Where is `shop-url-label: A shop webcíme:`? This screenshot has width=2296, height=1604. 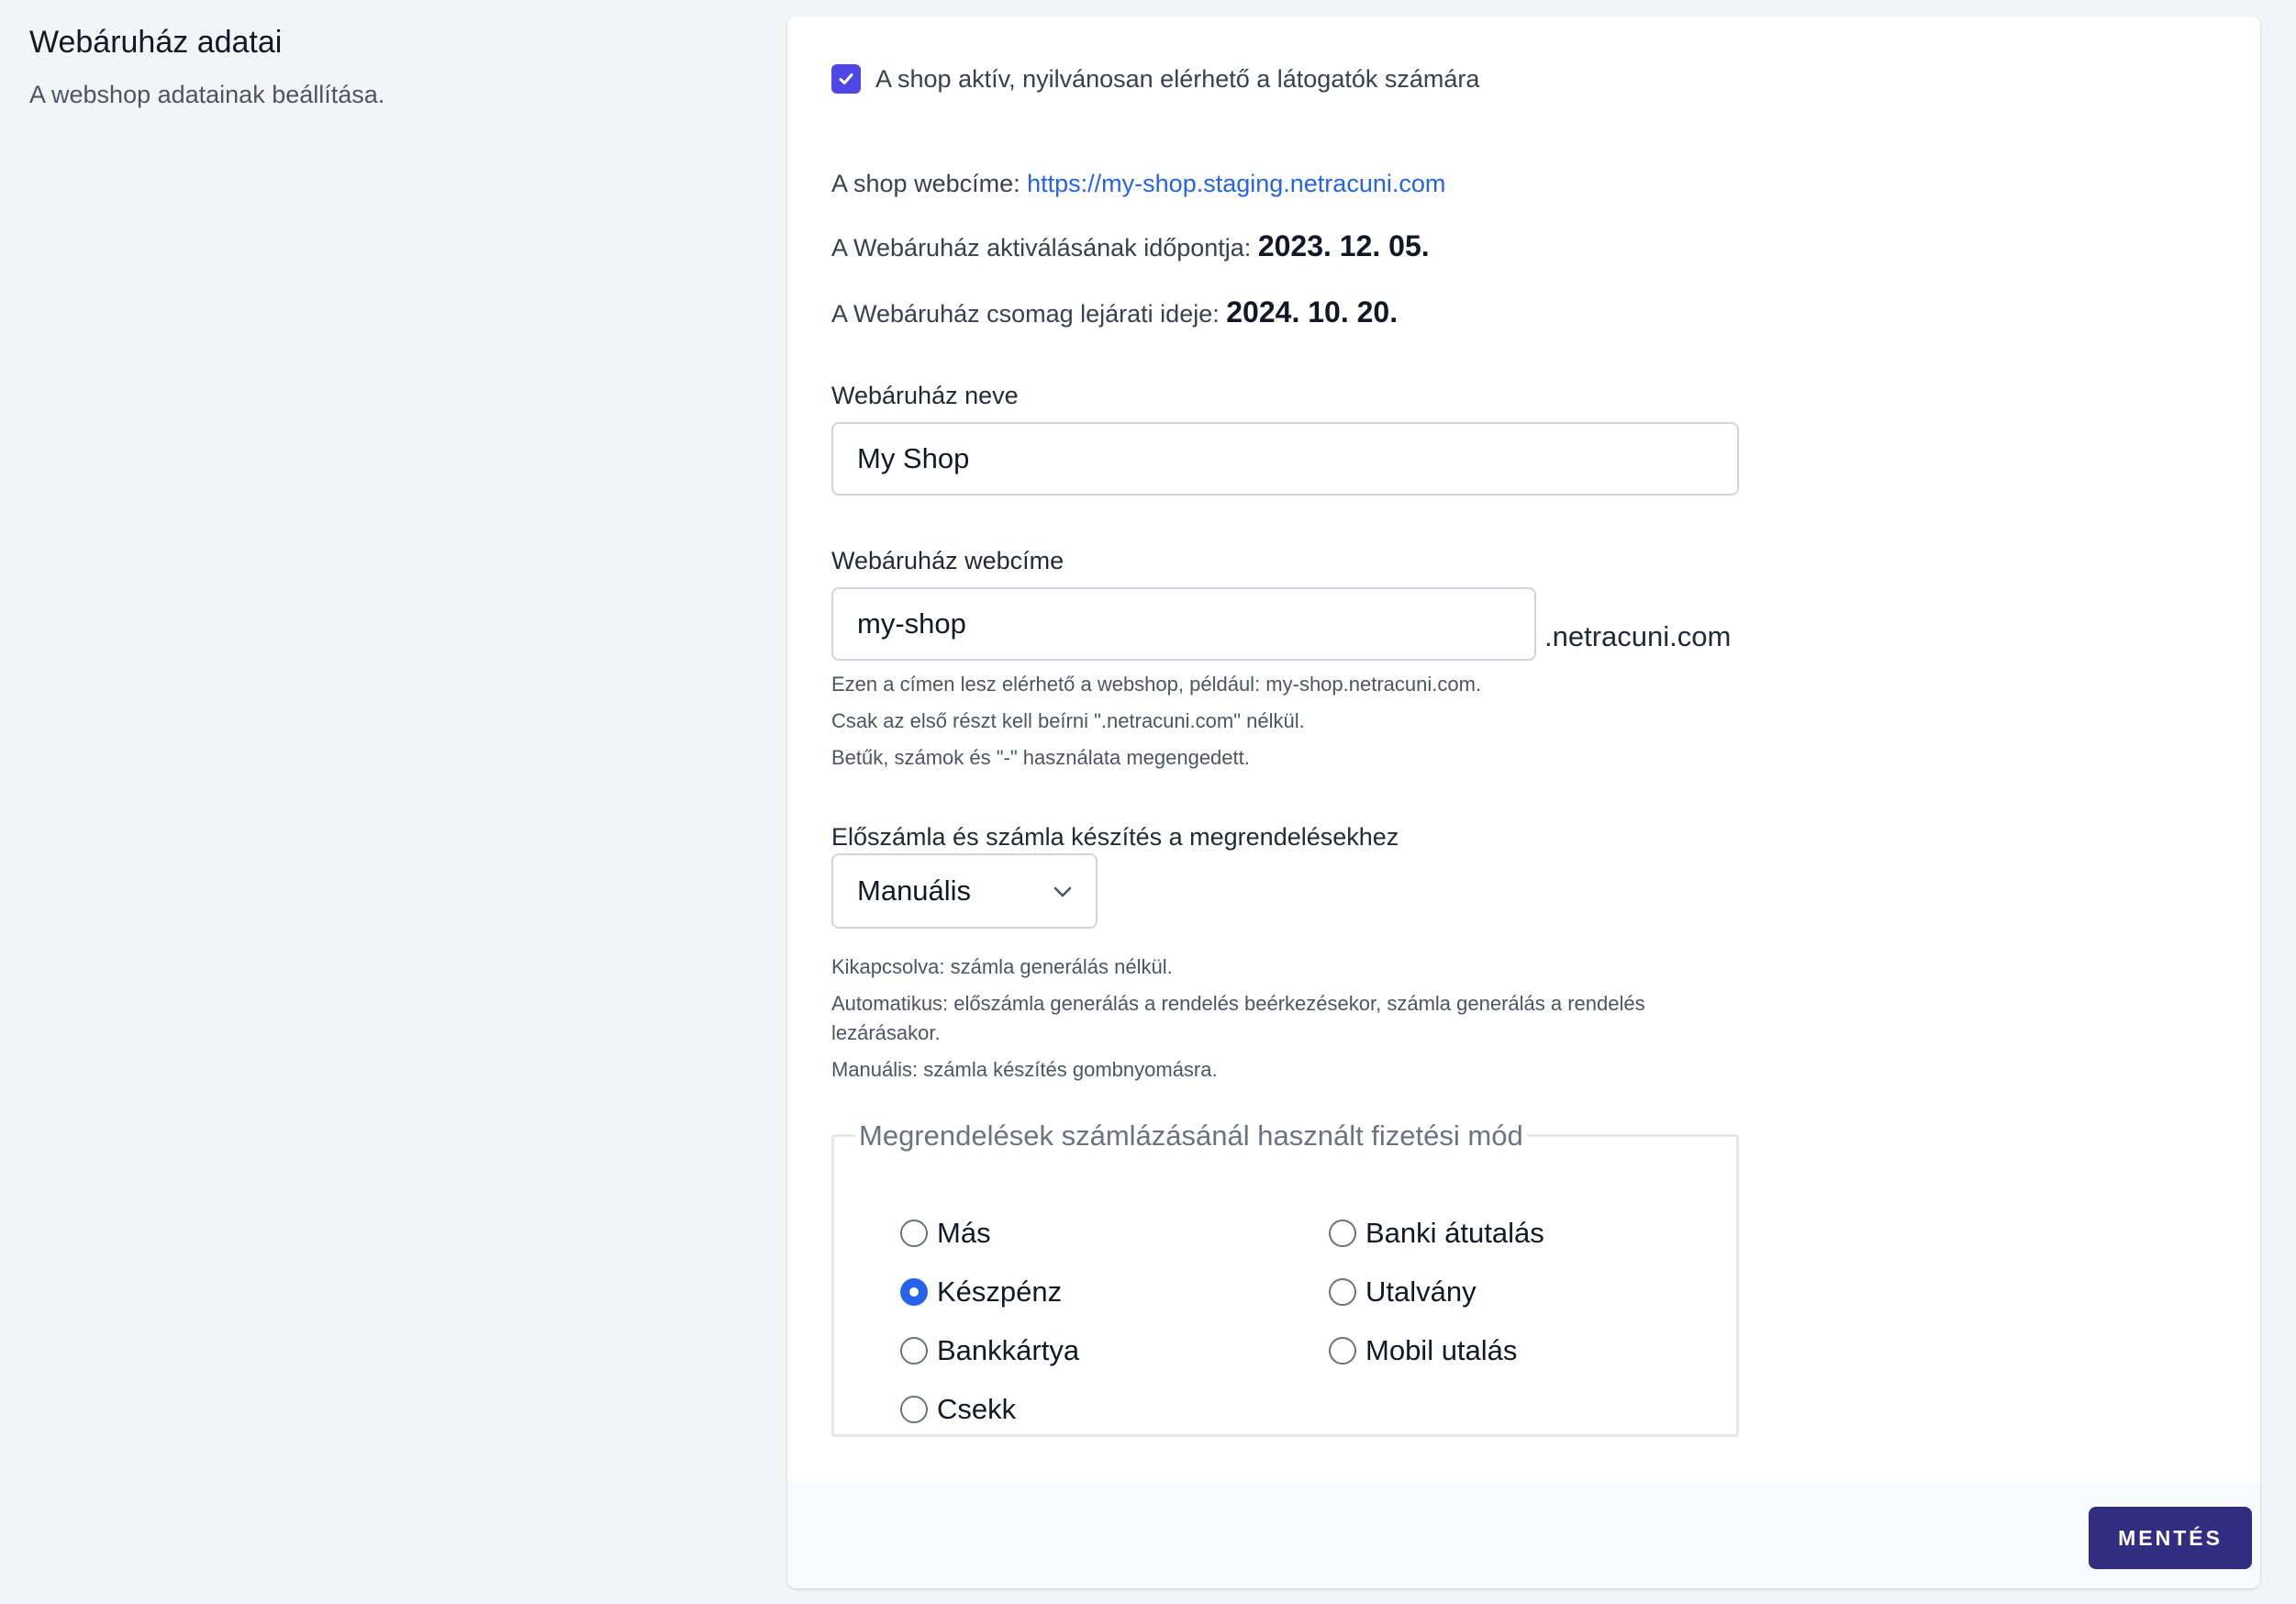 shop-url-label: A shop webcíme: is located at coordinates (925, 183).